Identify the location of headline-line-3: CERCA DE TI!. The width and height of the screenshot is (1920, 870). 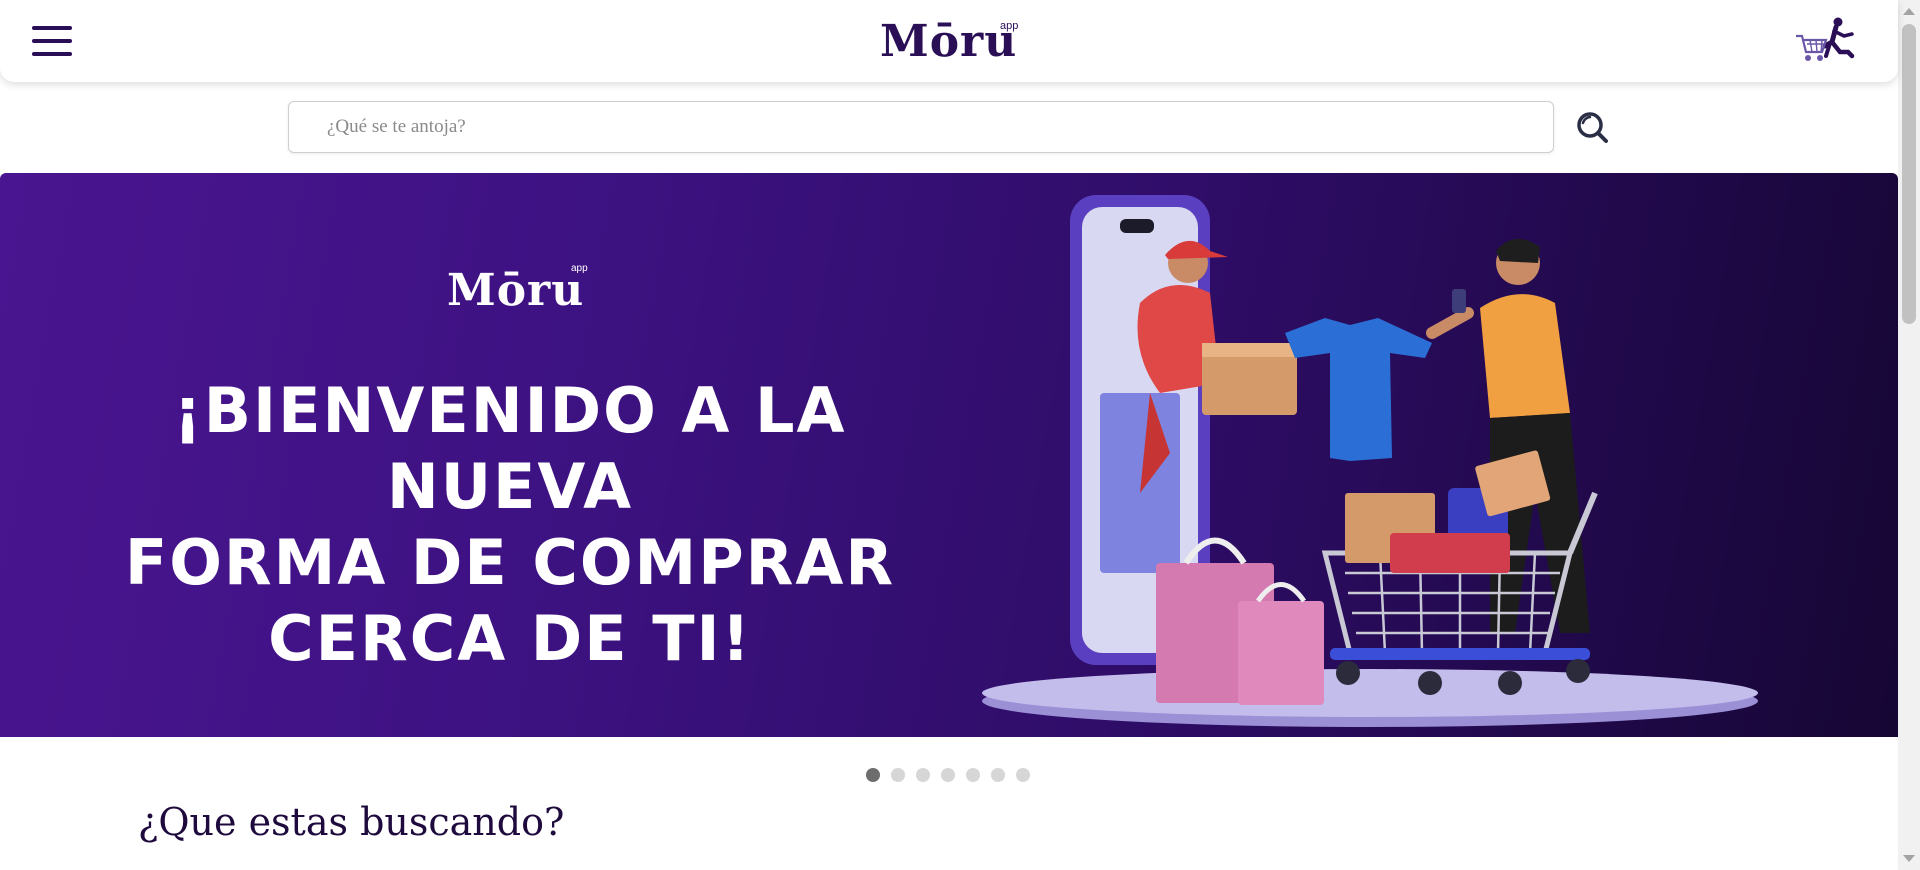
(510, 638).